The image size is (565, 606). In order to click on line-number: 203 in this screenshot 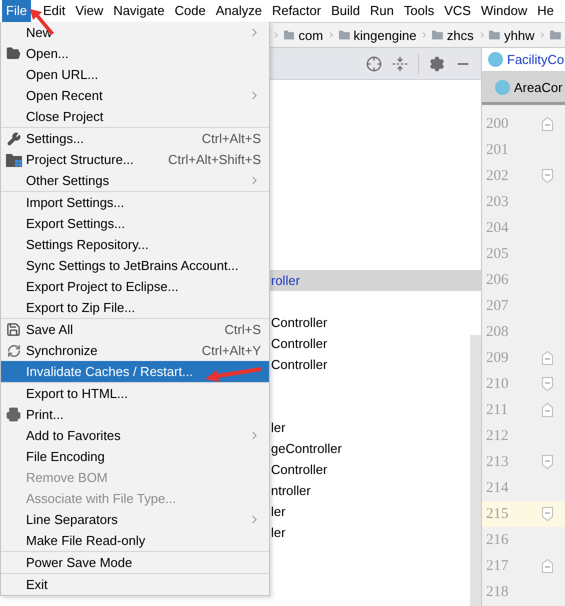, I will do `click(497, 202)`.